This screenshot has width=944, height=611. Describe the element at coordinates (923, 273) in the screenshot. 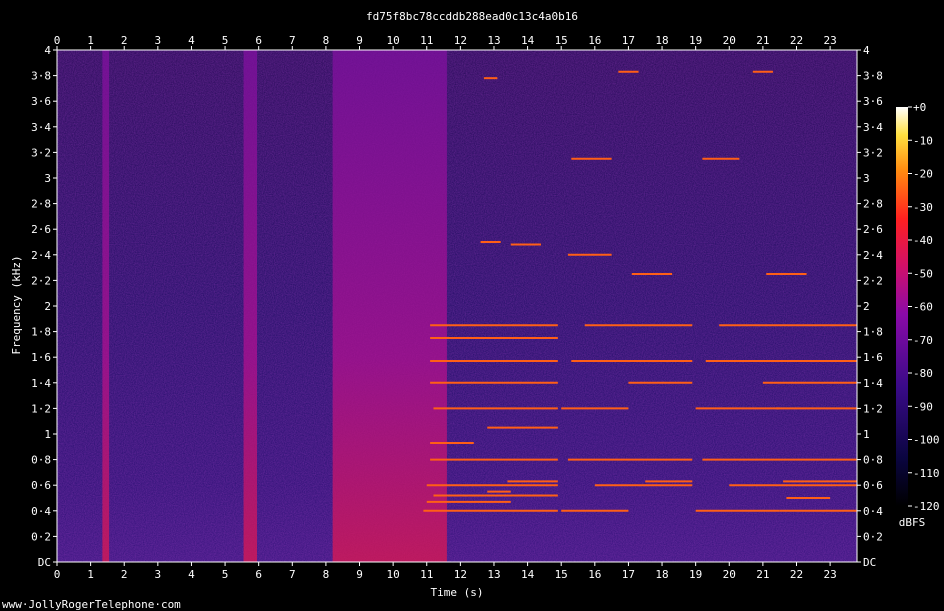

I see `colorbar-tick-label-5: -50` at that location.